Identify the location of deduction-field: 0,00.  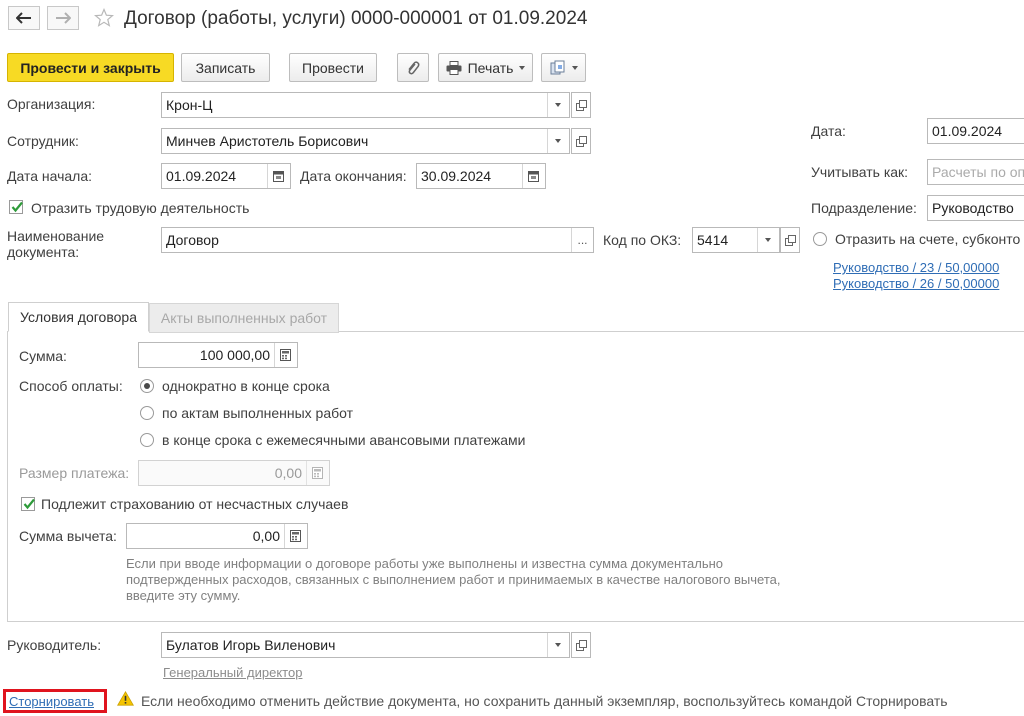
(217, 536).